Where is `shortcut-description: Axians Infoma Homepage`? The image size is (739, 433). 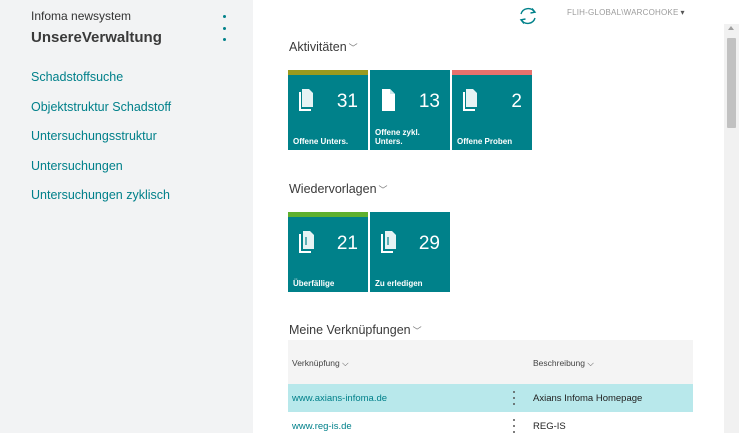
shortcut-description: Axians Infoma Homepage is located at coordinates (588, 398).